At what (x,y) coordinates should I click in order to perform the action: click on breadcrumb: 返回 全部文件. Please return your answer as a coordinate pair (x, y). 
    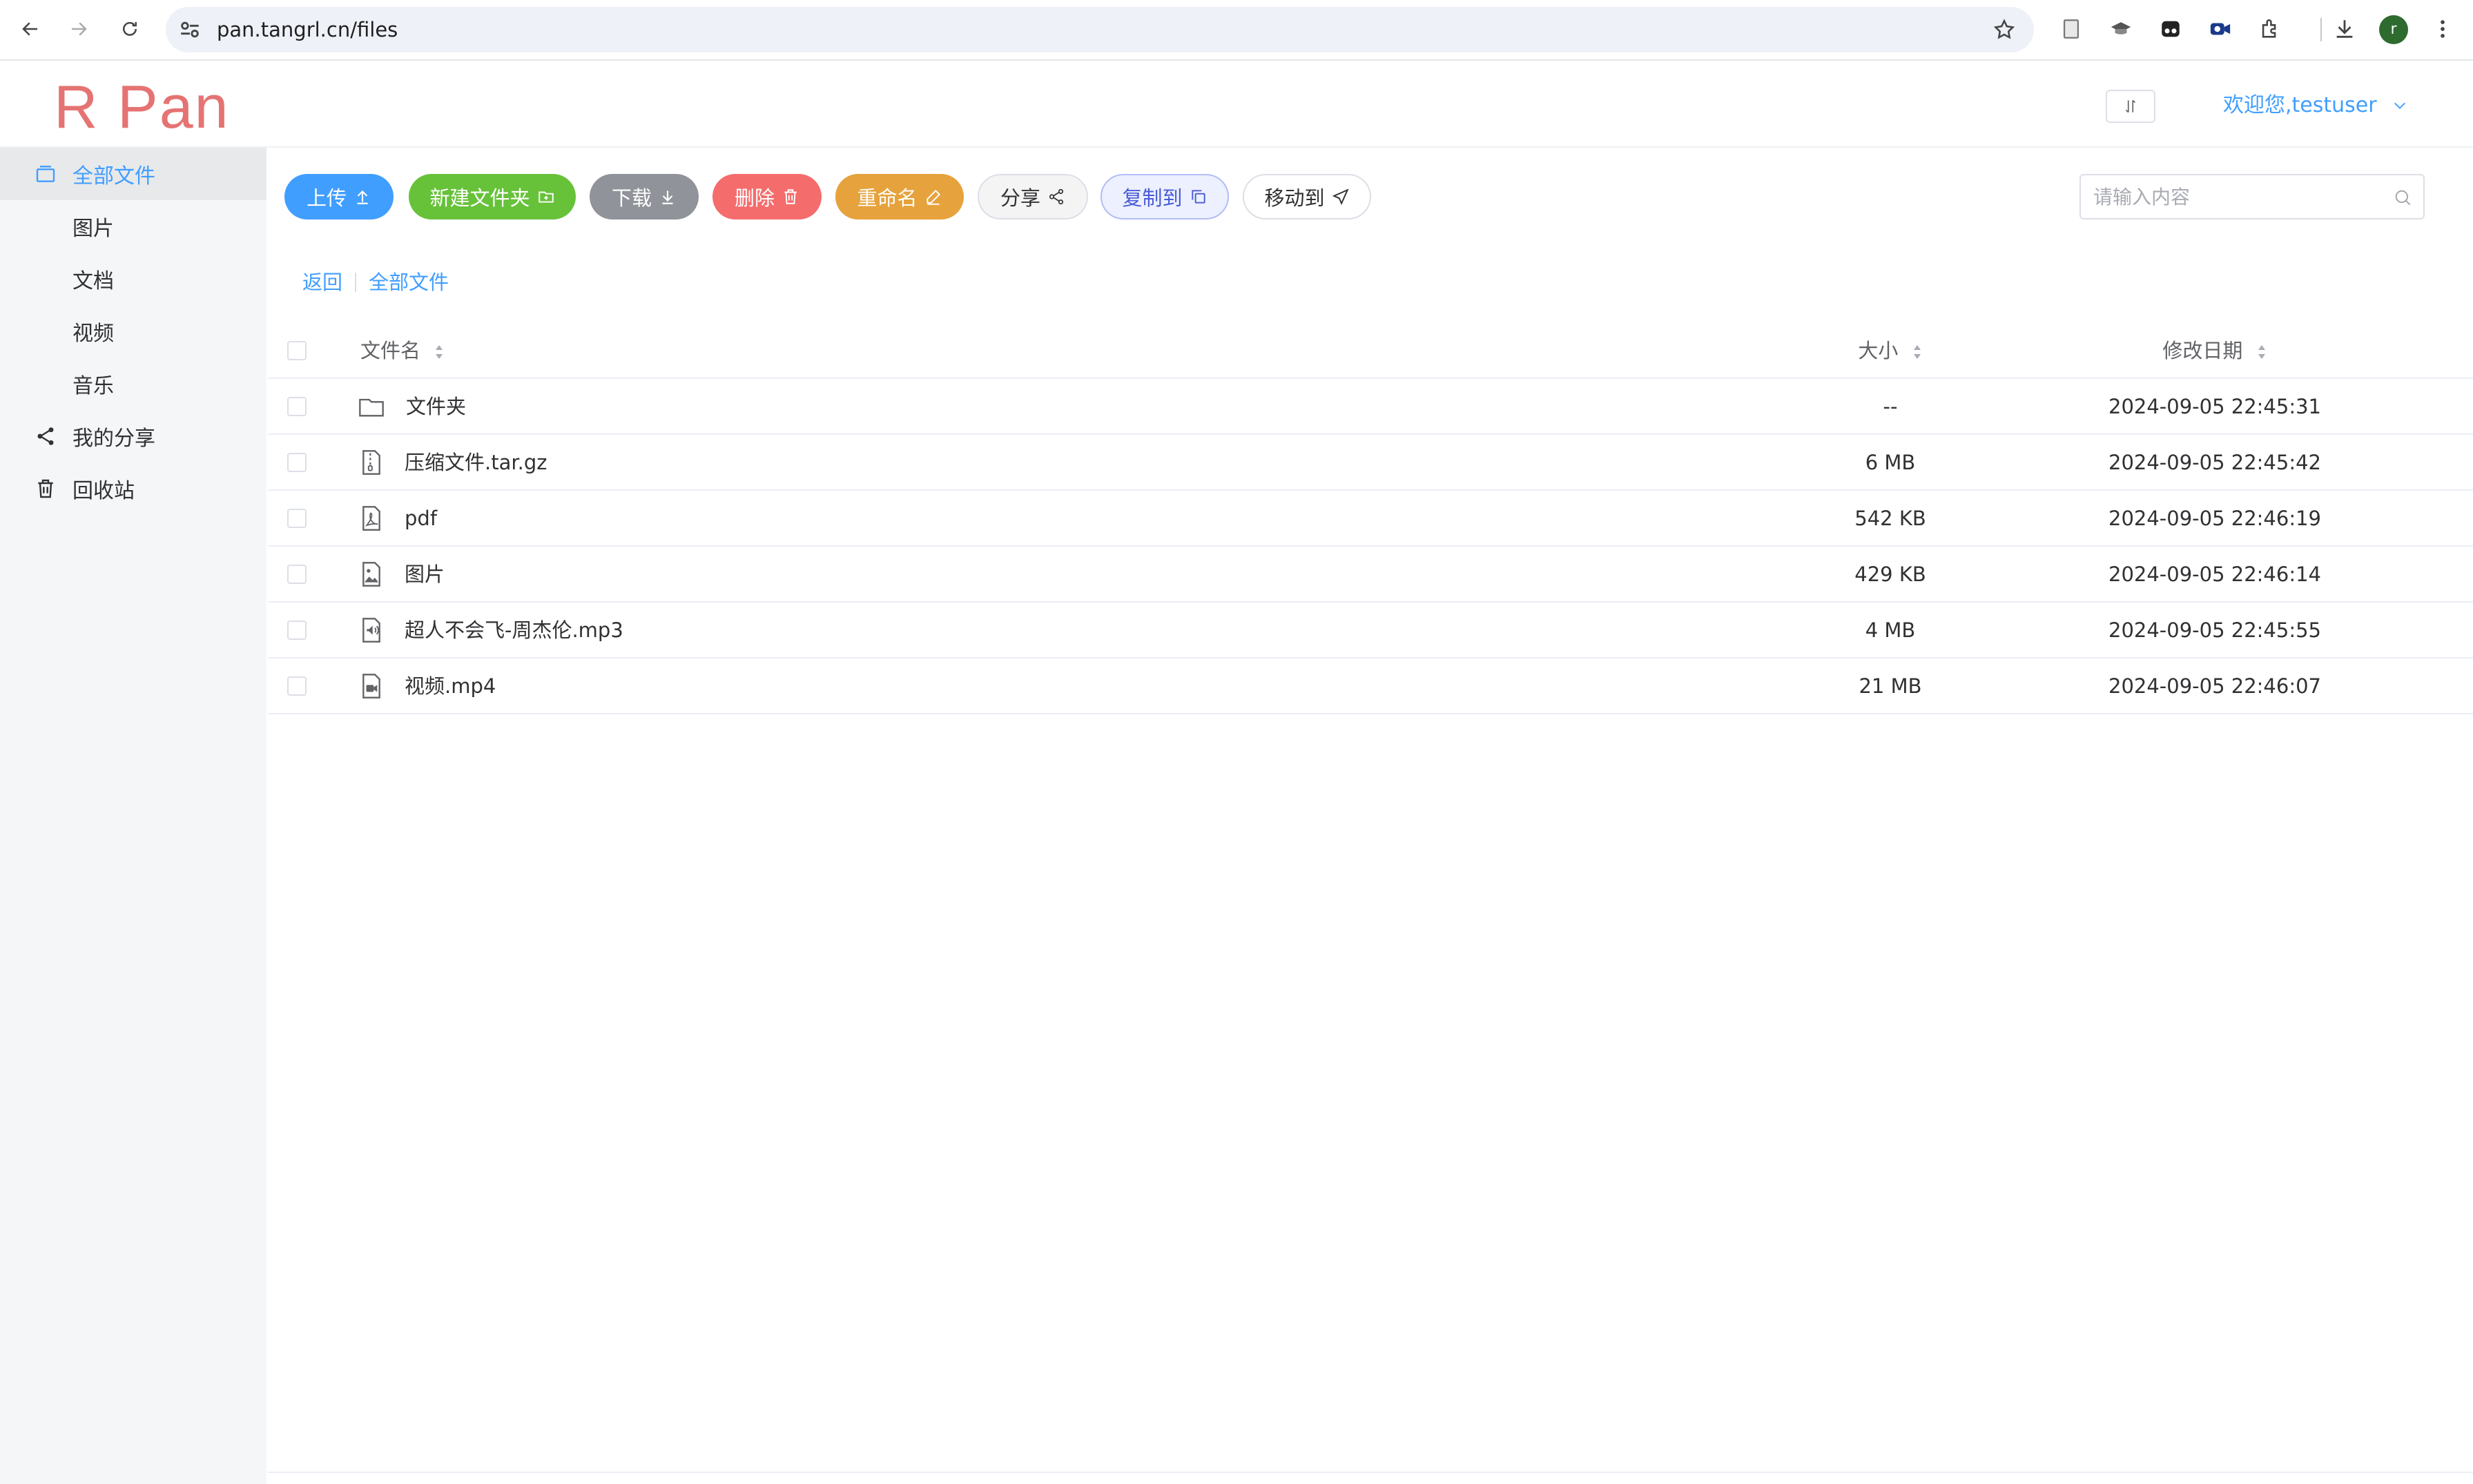
    Looking at the image, I should click on (375, 282).